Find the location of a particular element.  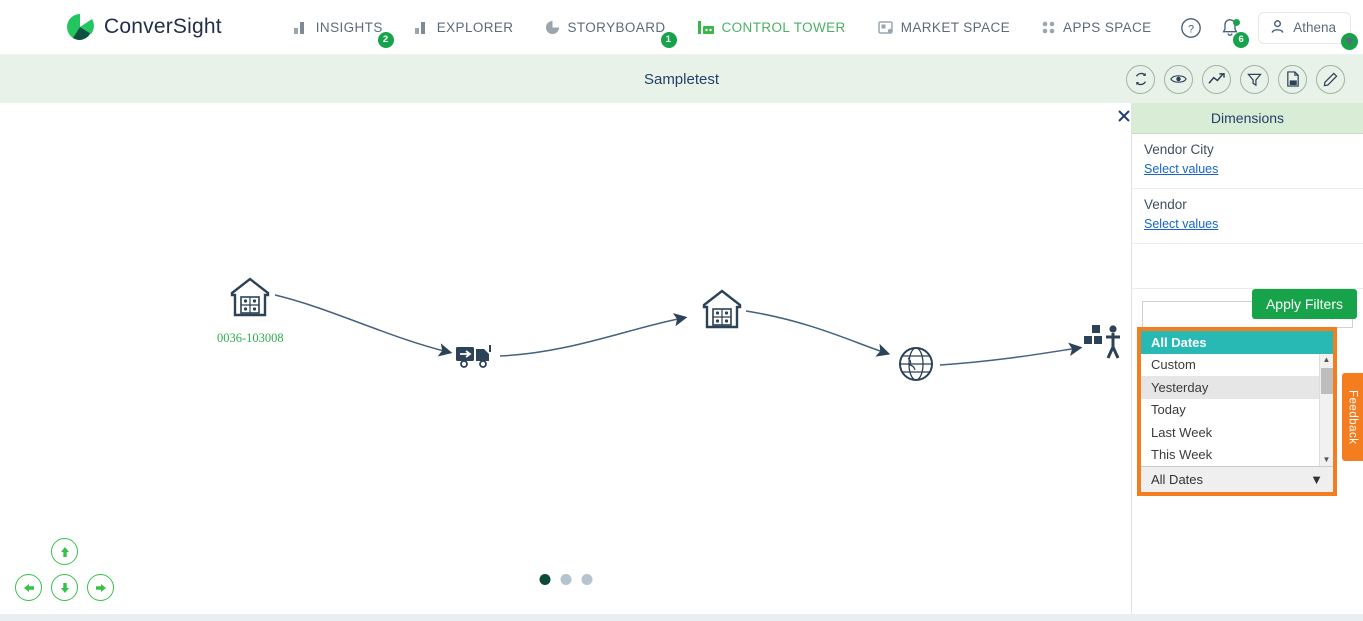

nav-item-storyboard: STORYBOARD 1 is located at coordinates (610, 32).